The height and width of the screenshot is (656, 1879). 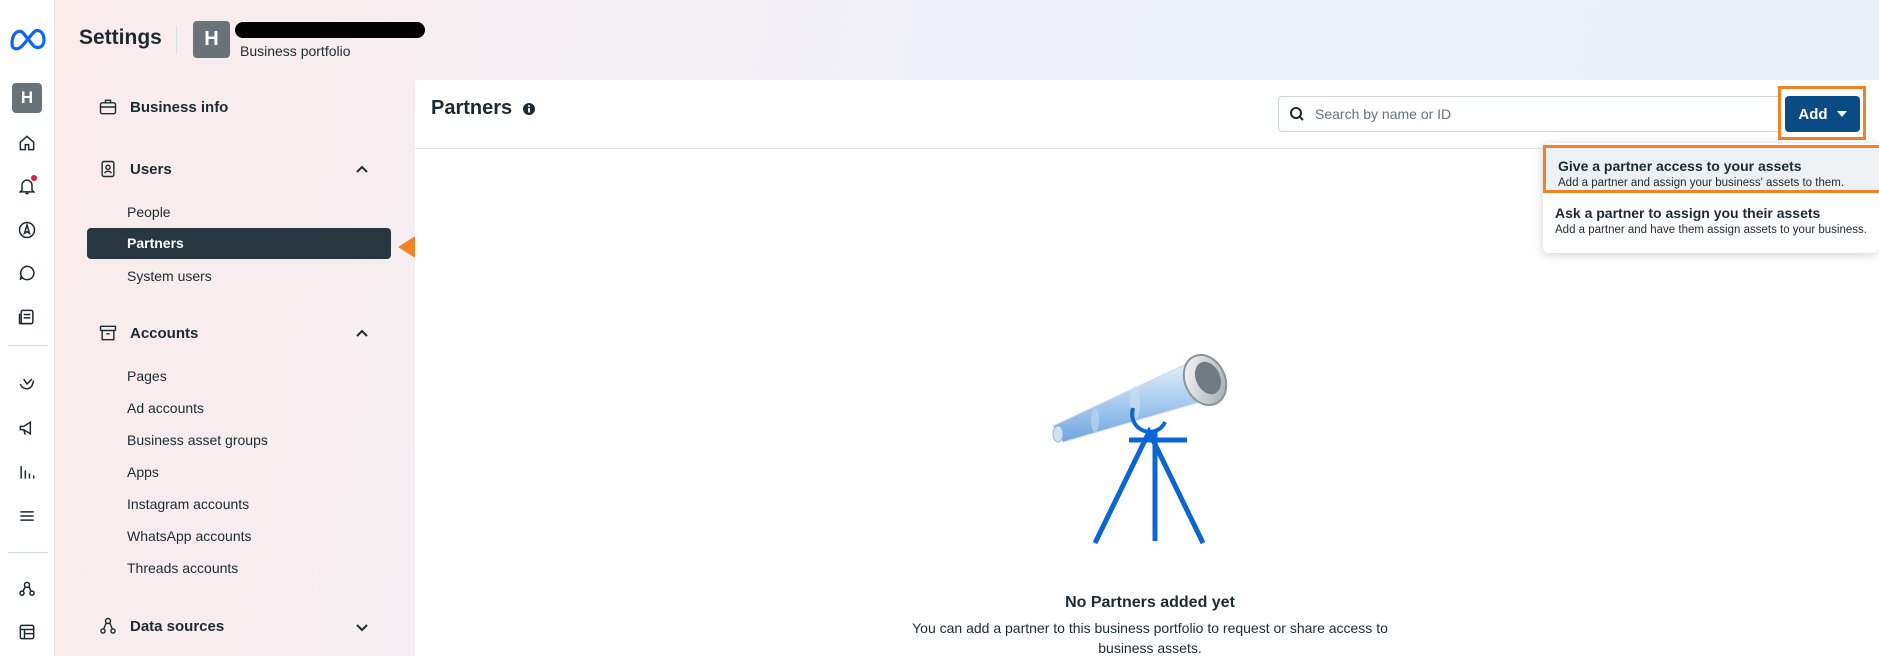 I want to click on sidebar-item-business-info: Business info, so click(x=163, y=107).